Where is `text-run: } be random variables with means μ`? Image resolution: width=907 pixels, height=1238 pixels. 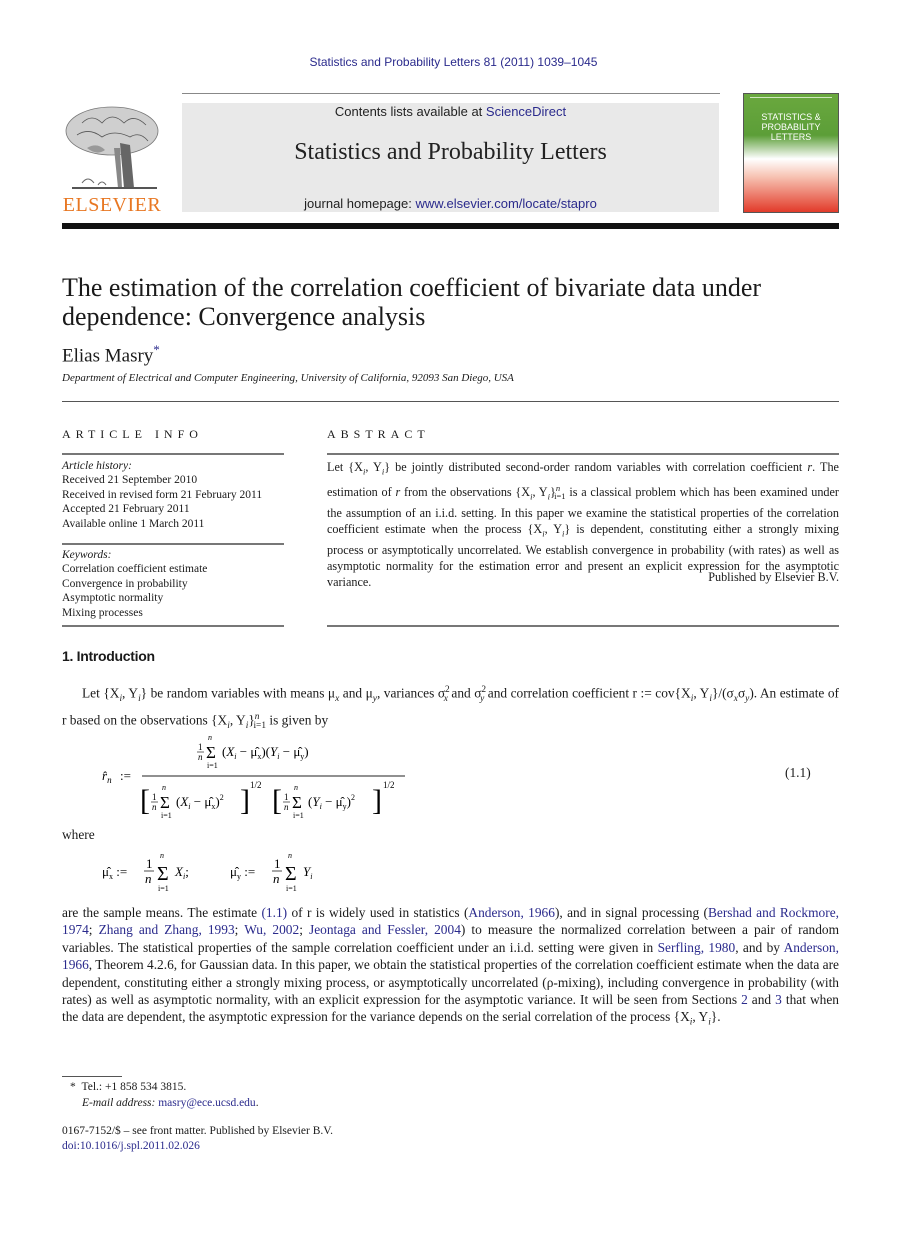
text-run: } be random variables with means μ is located at coordinates (238, 693).